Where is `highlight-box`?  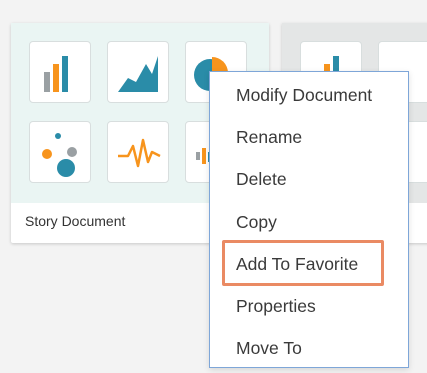
highlight-box is located at coordinates (303, 263).